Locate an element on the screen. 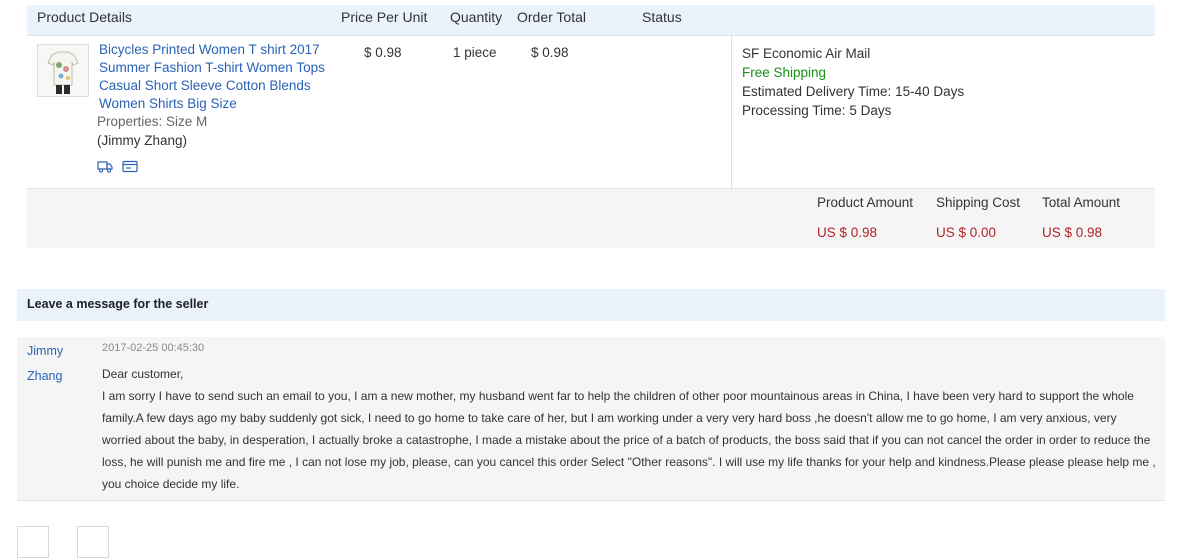 The image size is (1202, 558). delivery-time: Estimated Delivery Time: 15-40 Days is located at coordinates (853, 91).